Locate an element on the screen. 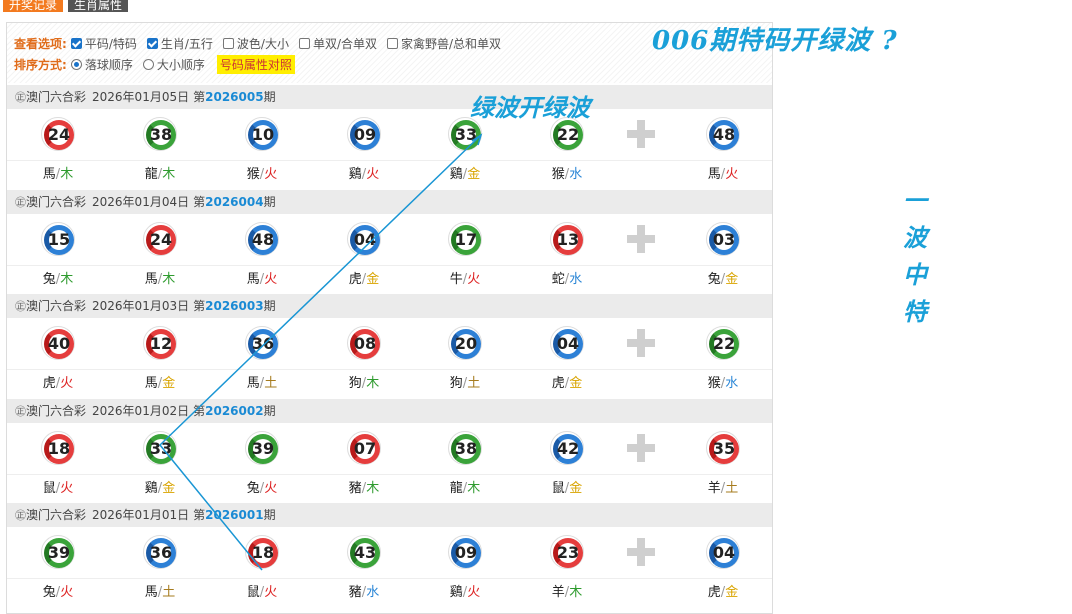 The height and width of the screenshot is (614, 1072). plus-icon is located at coordinates (641, 134).